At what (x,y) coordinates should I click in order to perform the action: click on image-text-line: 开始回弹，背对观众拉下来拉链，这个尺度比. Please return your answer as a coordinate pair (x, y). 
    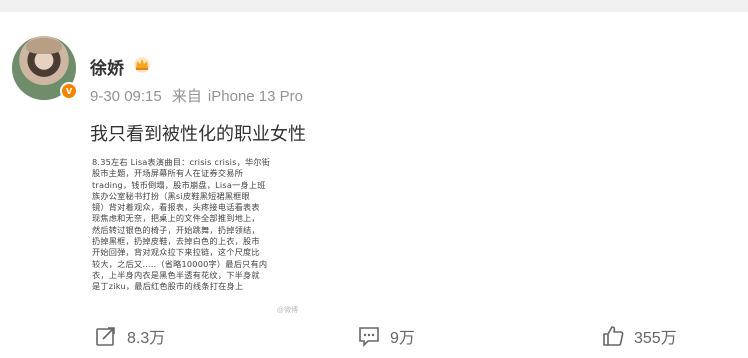
    Looking at the image, I should click on (176, 252).